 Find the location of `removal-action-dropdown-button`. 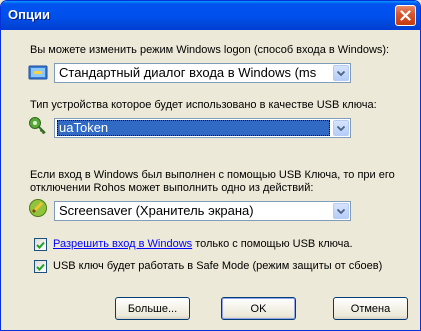

removal-action-dropdown-button is located at coordinates (341, 211).